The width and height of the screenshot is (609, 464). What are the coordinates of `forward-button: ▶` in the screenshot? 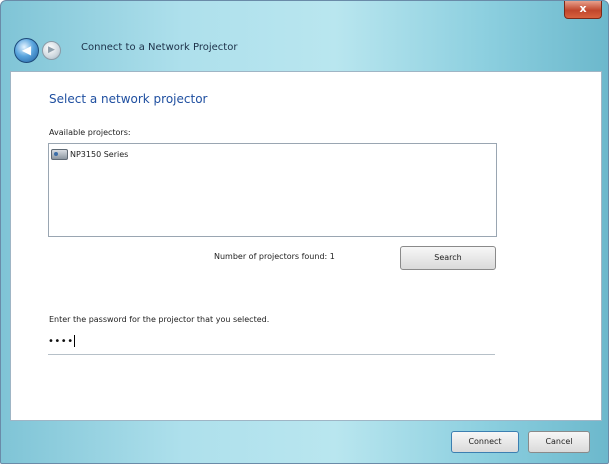 It's located at (51, 50).